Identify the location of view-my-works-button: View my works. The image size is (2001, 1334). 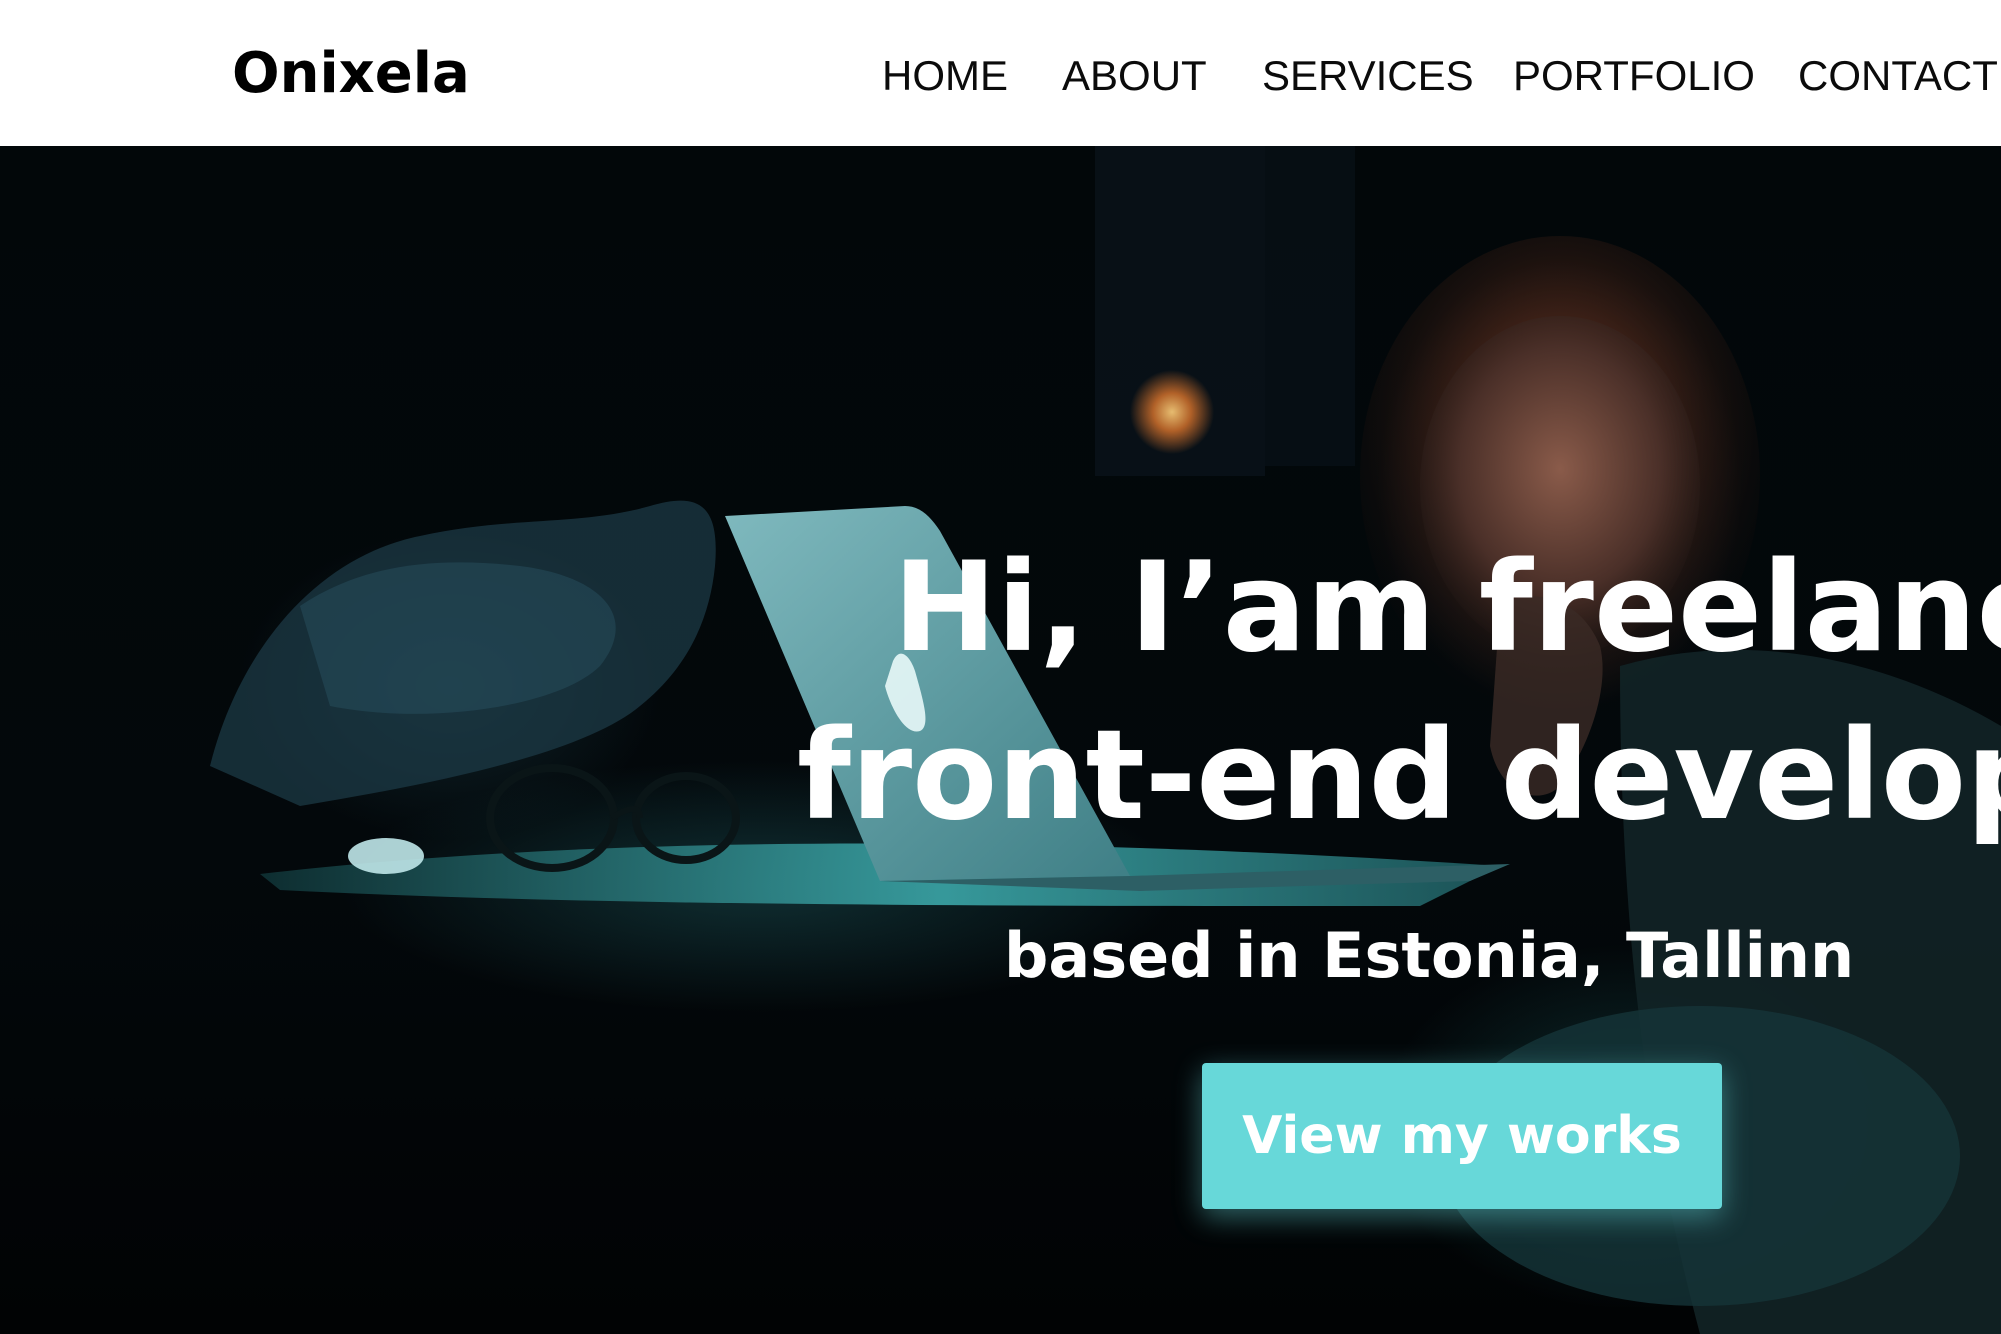
(1462, 1136).